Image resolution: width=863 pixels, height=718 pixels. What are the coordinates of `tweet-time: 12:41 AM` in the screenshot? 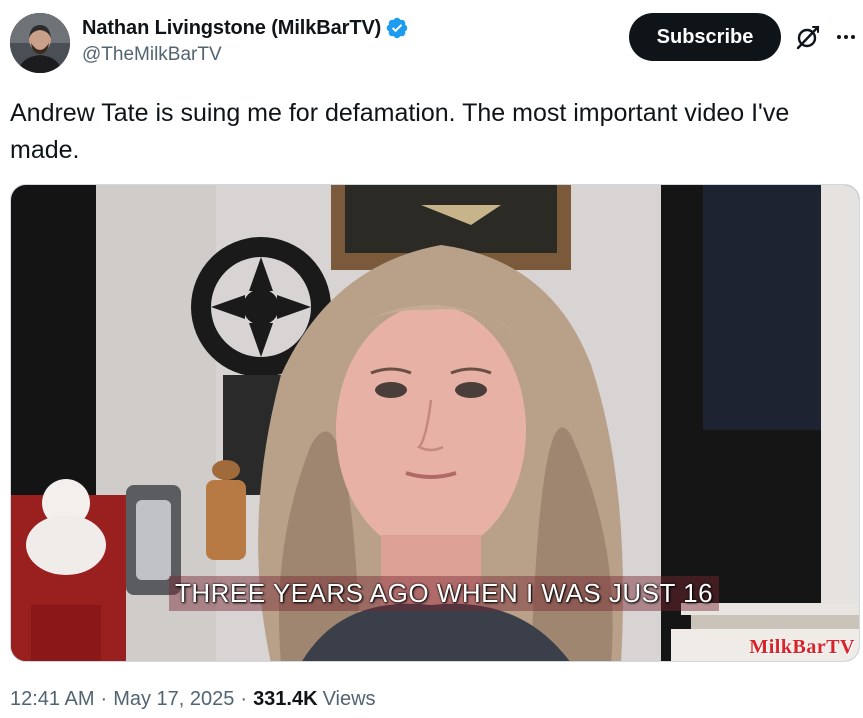 It's located at (52, 699).